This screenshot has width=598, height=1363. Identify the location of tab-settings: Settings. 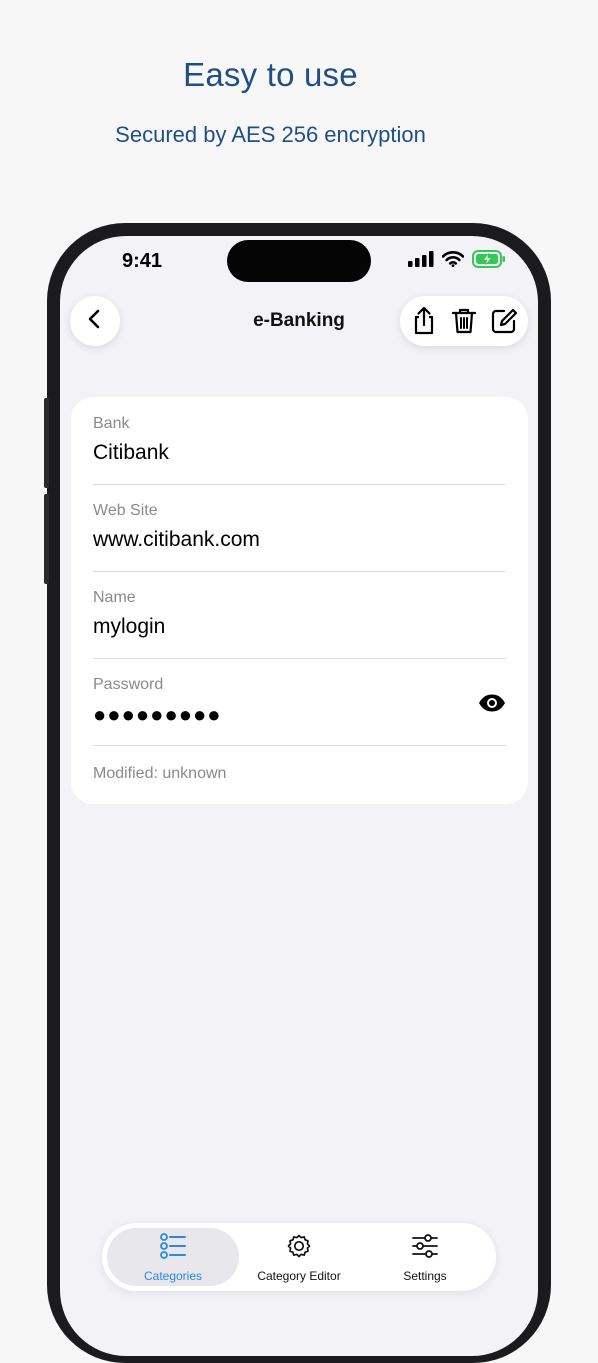
(425, 1257).